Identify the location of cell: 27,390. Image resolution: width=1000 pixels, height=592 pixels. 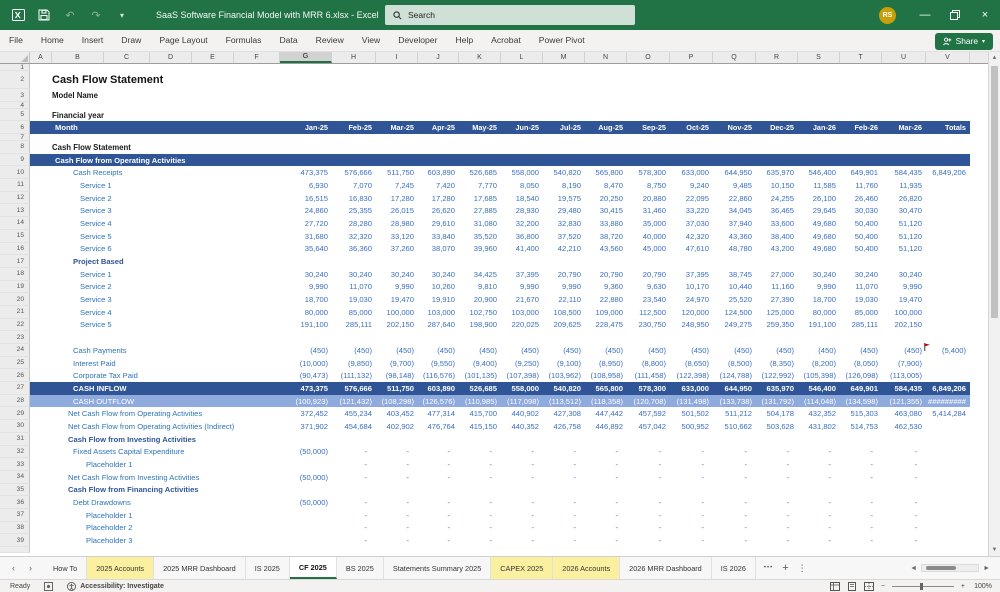
(777, 299).